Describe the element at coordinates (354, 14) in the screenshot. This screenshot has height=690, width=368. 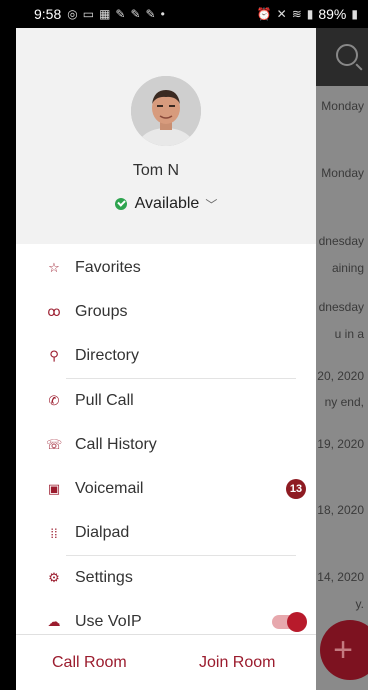
I see `battery-icon: ▮` at that location.